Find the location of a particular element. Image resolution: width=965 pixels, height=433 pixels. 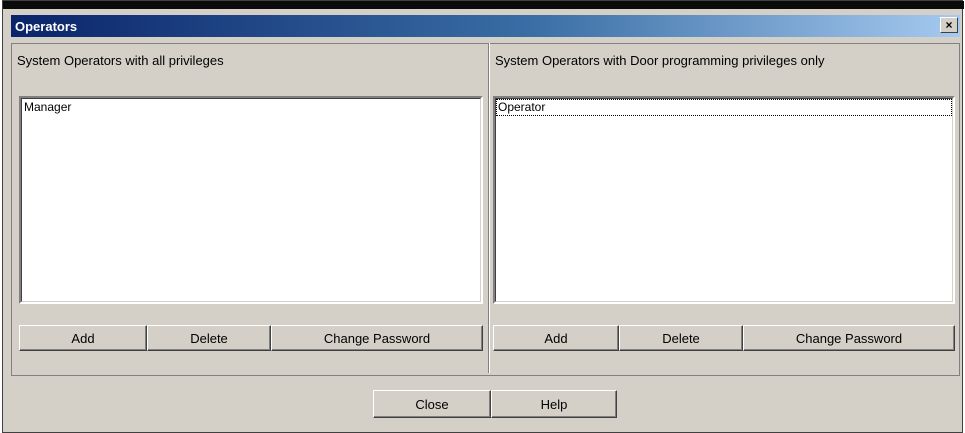

left-delete-button: Delete is located at coordinates (209, 338).